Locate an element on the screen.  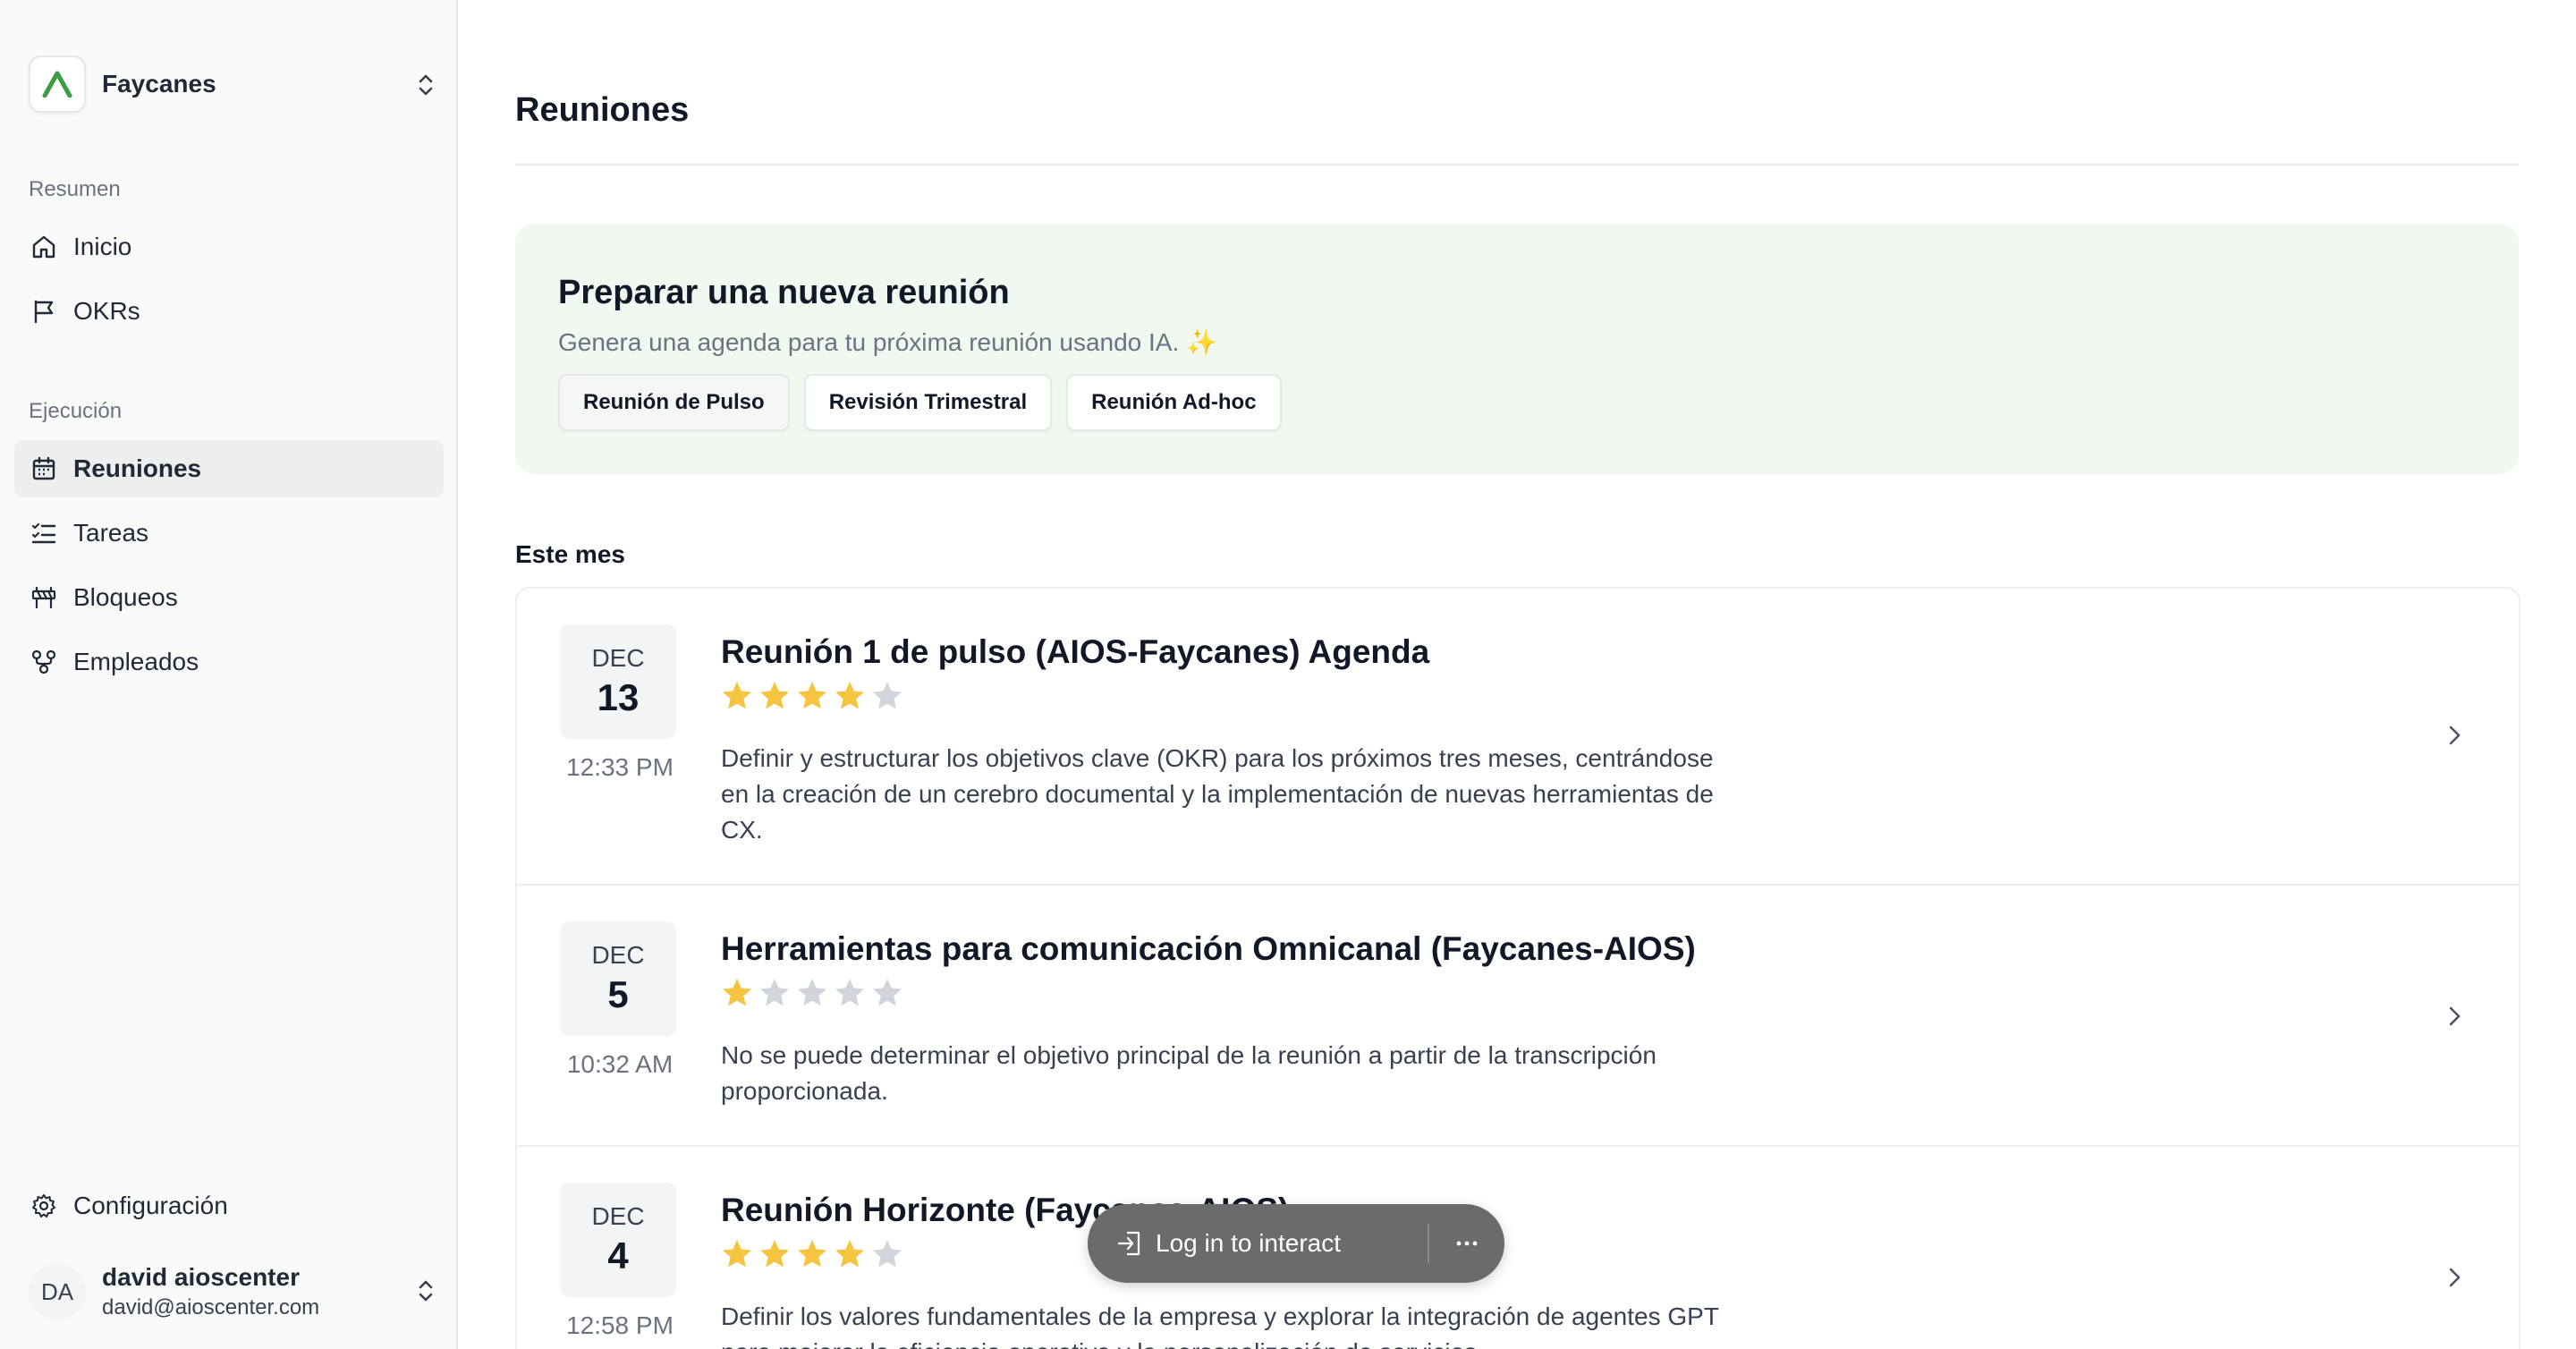
avatar: DA is located at coordinates (57, 1291).